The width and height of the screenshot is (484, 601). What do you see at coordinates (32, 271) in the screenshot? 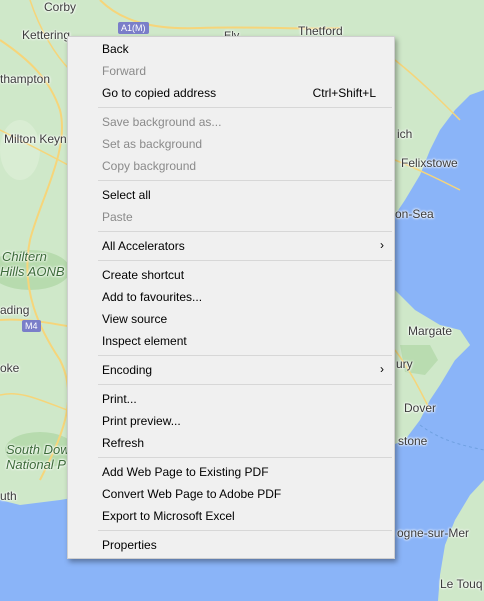
I see `map-label-hills-aonb: Hills AONB` at bounding box center [32, 271].